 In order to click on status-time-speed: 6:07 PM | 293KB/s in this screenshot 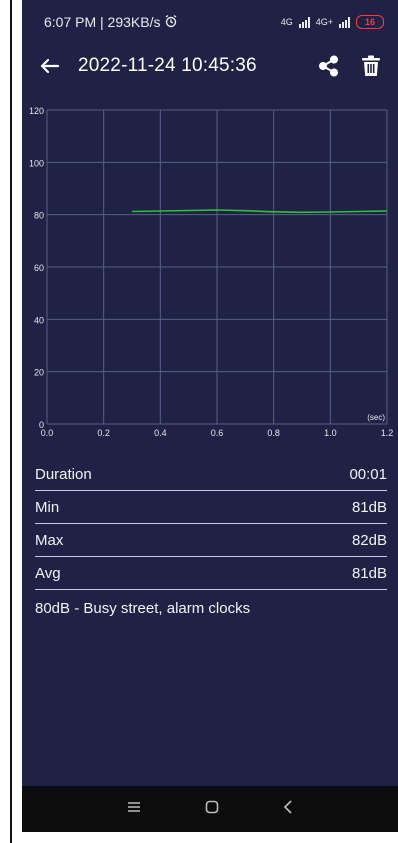, I will do `click(102, 22)`.